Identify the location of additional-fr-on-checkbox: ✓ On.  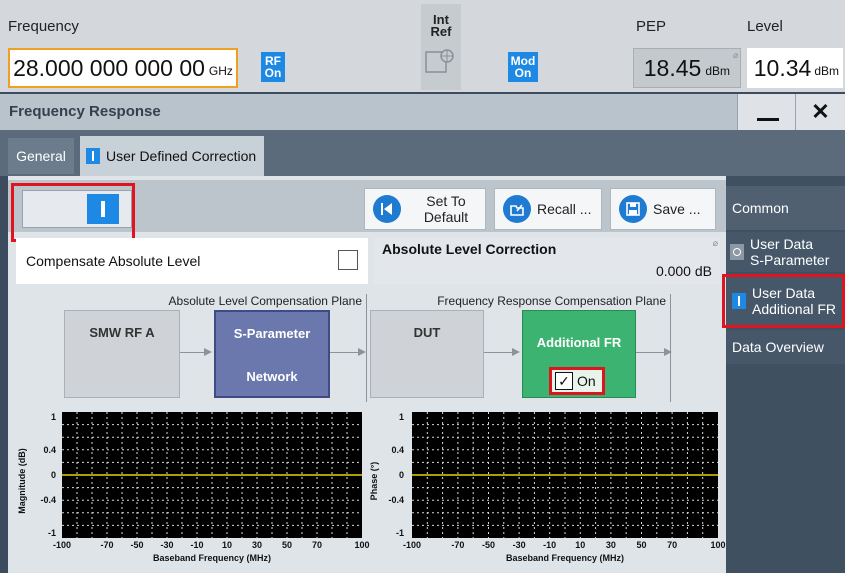
(577, 381).